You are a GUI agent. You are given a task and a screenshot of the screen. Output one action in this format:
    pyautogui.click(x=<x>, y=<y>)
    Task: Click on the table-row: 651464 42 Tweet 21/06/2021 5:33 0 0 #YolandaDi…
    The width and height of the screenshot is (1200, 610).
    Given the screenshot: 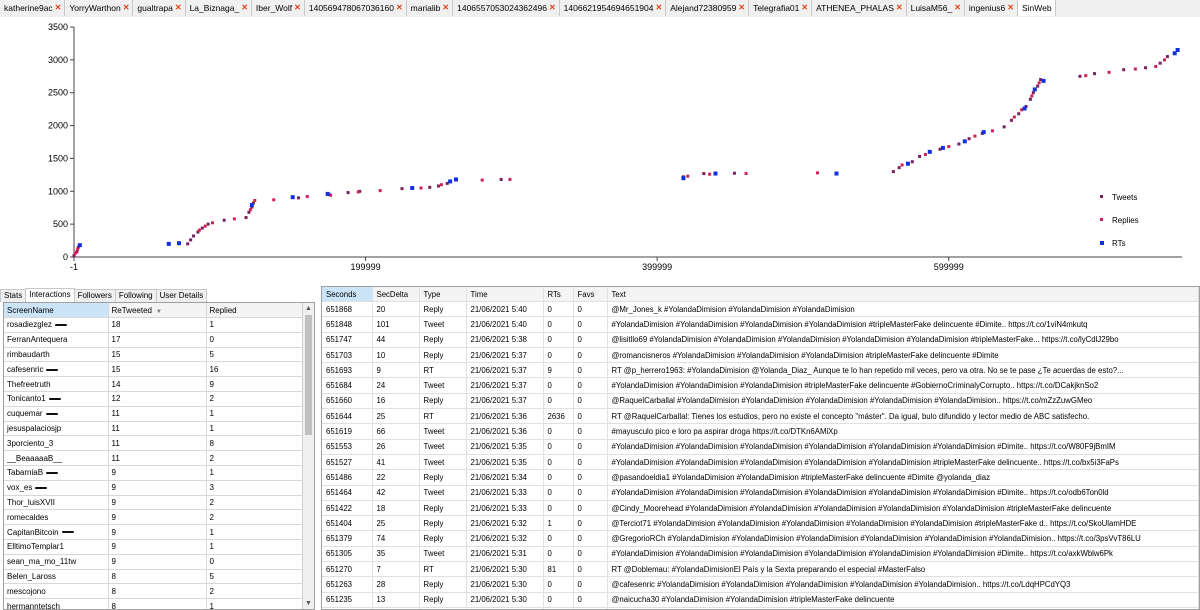 What is the action you would take?
    pyautogui.click(x=760, y=493)
    